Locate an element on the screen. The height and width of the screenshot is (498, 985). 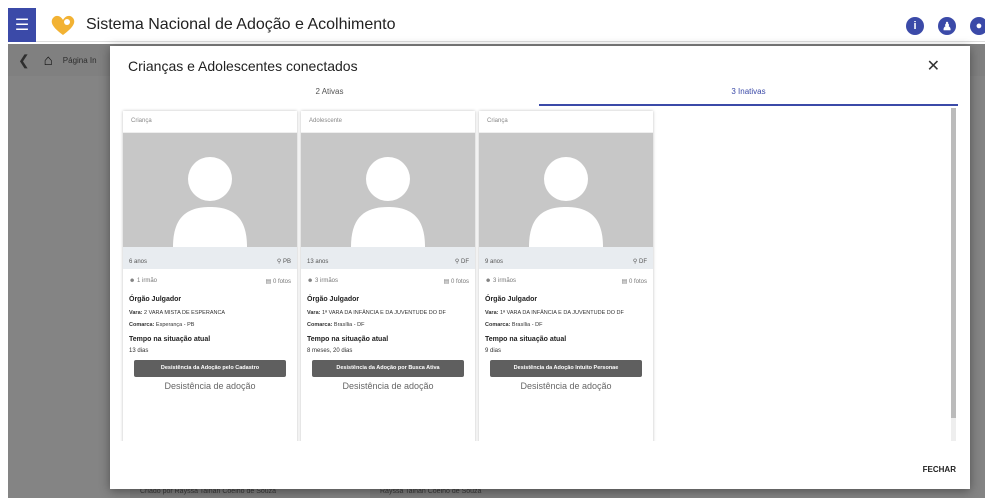
hamburger-menu-button: ☰ is located at coordinates (22, 24).